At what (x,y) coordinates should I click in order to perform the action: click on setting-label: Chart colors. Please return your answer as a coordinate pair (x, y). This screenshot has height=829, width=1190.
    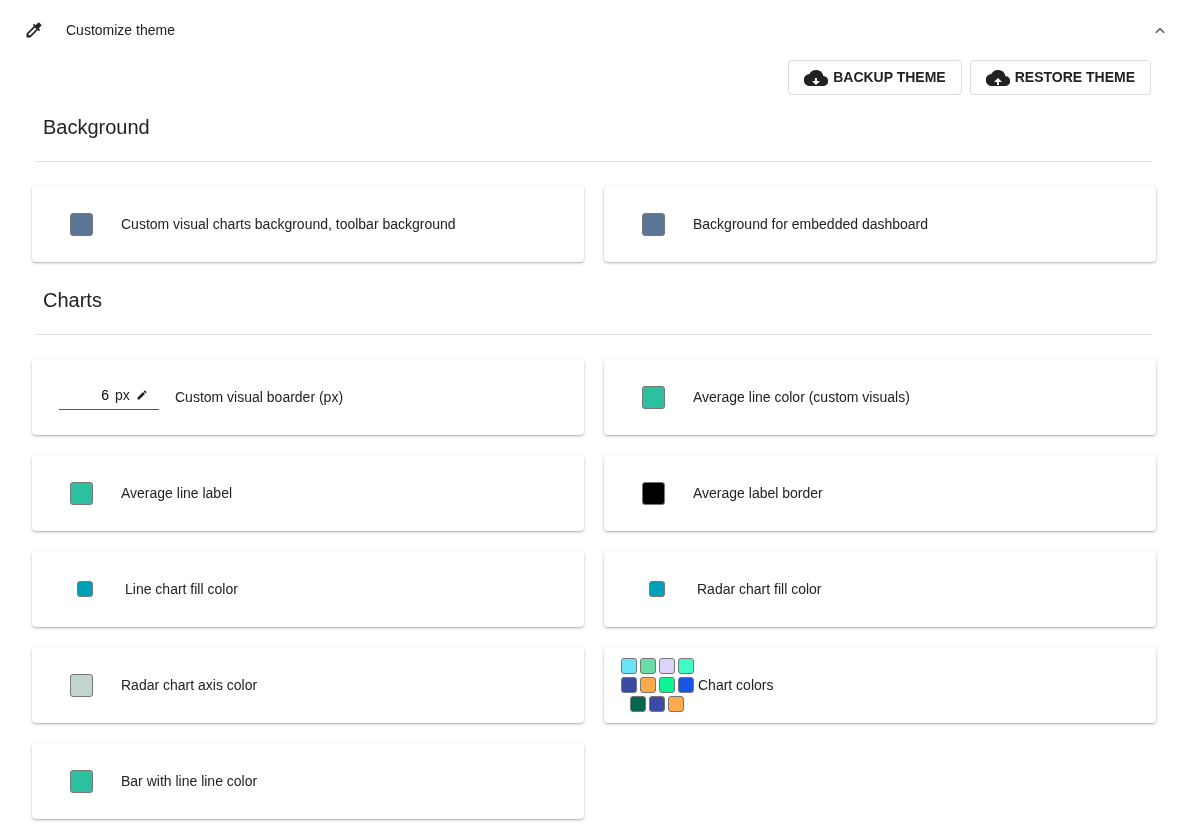
    Looking at the image, I should click on (736, 685).